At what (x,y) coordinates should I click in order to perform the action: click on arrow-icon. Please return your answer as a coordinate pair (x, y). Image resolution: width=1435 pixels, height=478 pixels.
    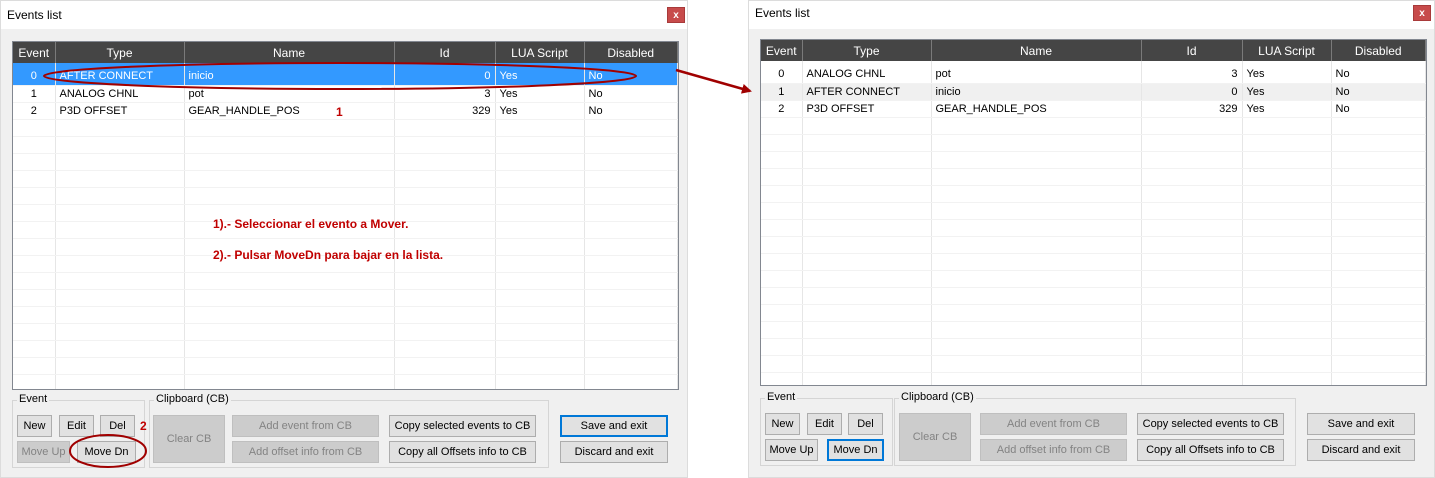
    Looking at the image, I should click on (713, 81).